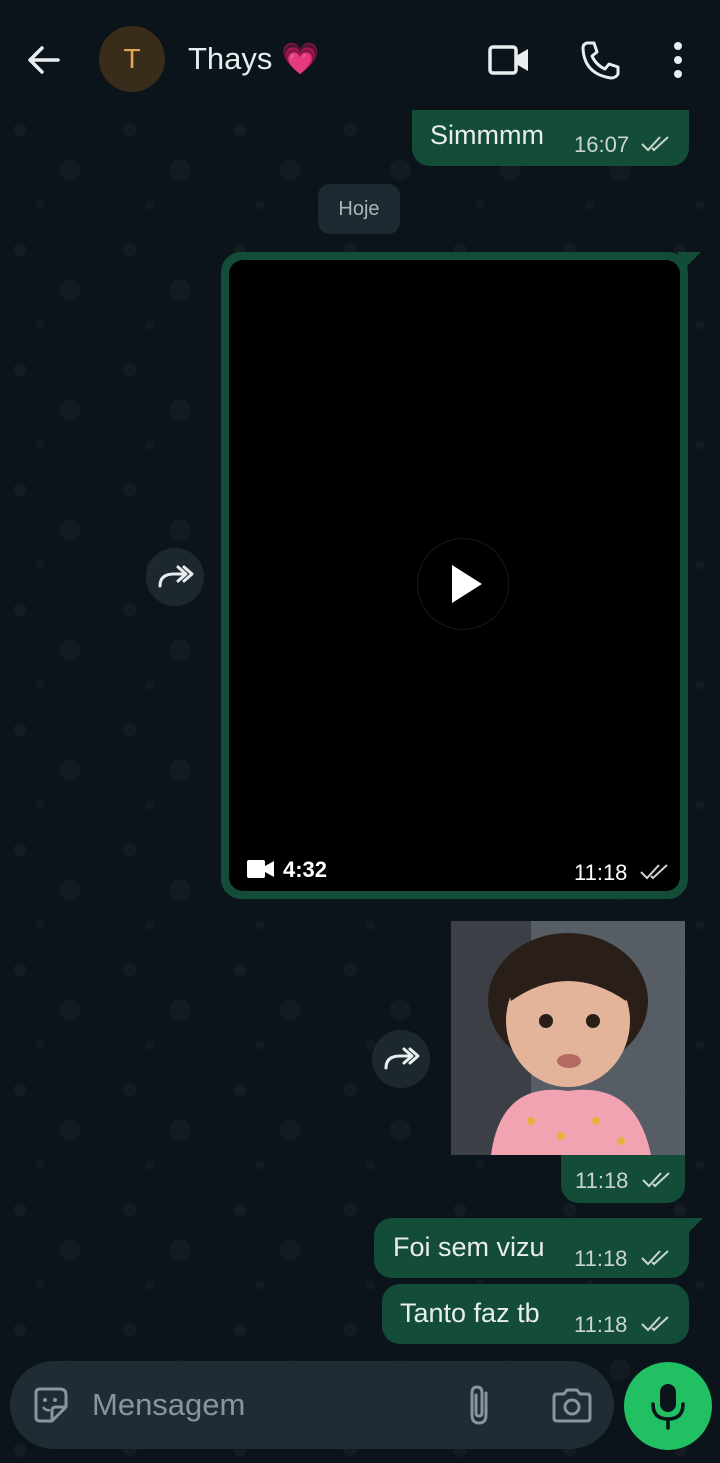 This screenshot has width=720, height=1463. Describe the element at coordinates (50, 1405) in the screenshot. I see `sticker-icon` at that location.